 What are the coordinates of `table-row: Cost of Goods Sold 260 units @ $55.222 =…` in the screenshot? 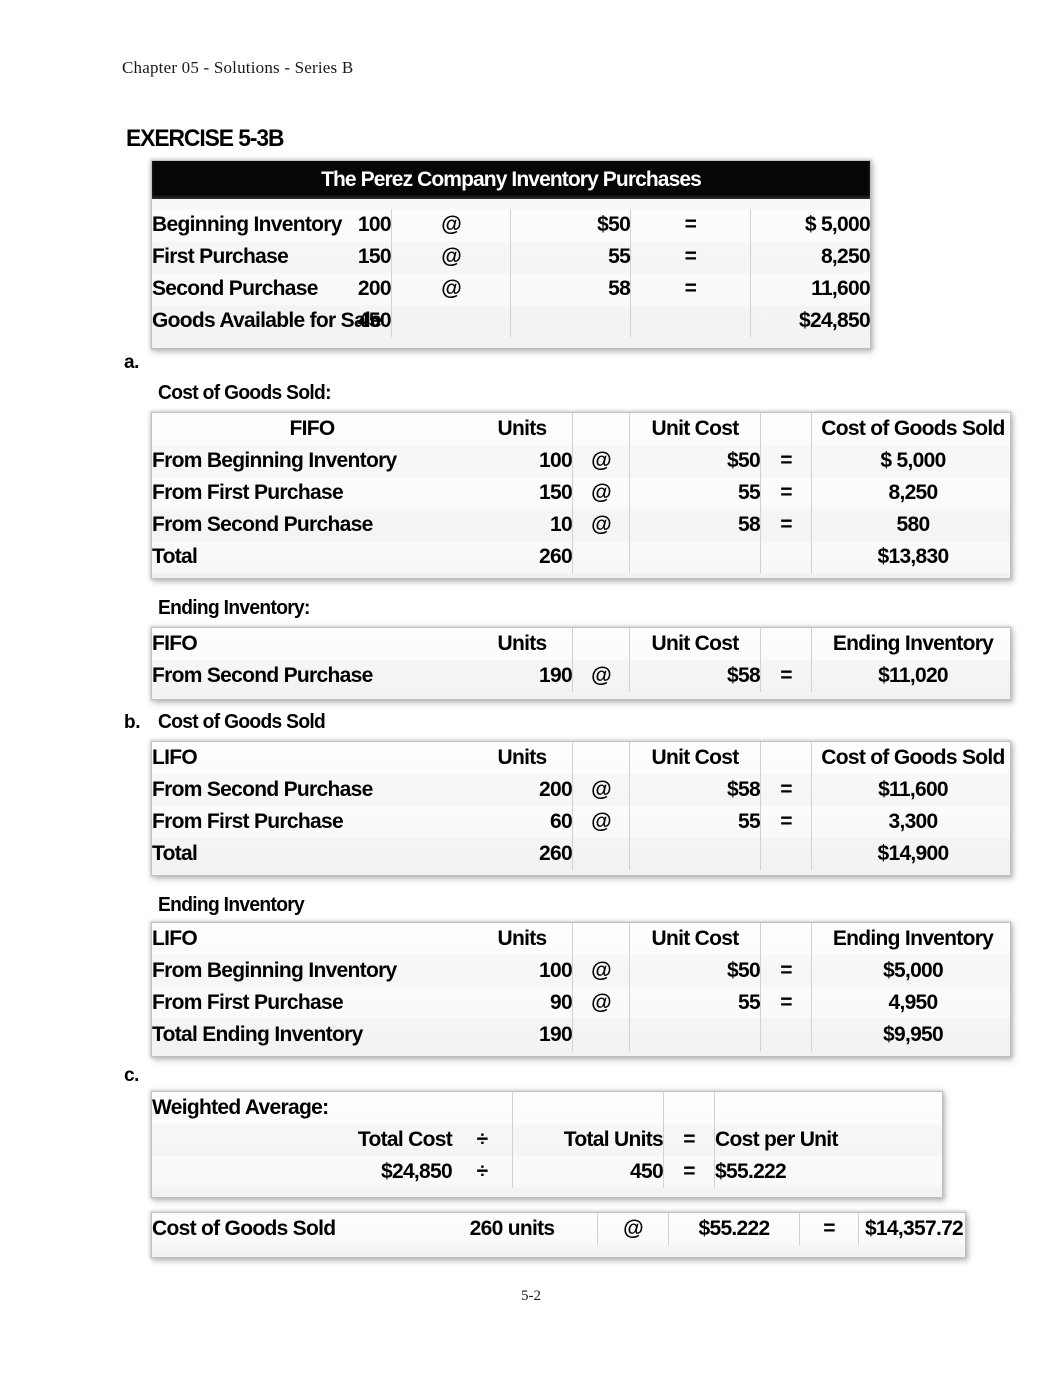 It's located at (558, 1229).